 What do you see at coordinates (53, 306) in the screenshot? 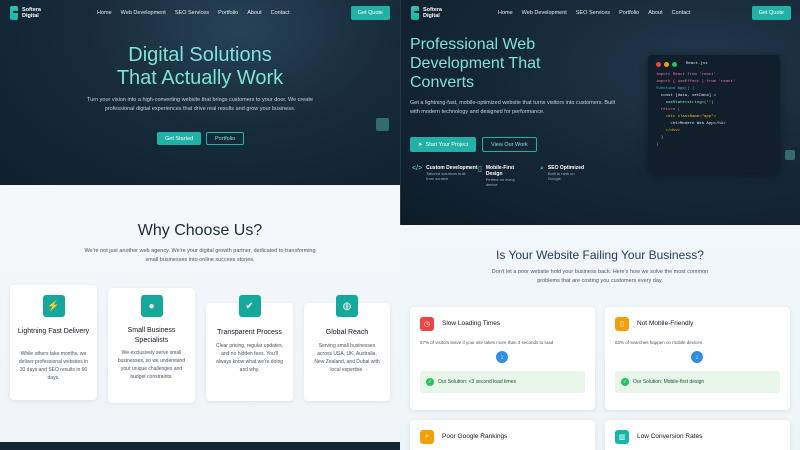
I see `lightning-icon: ⚡` at bounding box center [53, 306].